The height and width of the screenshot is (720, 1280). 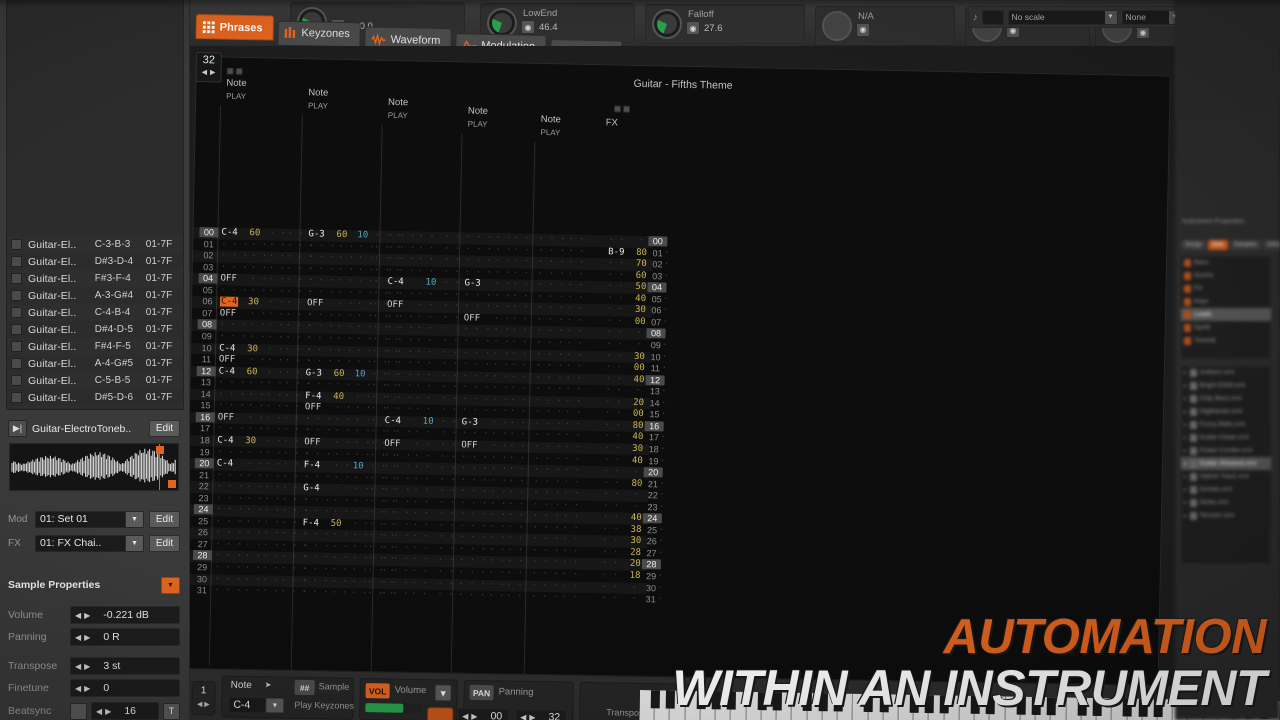 What do you see at coordinates (1226, 327) in the screenshot?
I see `folder-row: Synth` at bounding box center [1226, 327].